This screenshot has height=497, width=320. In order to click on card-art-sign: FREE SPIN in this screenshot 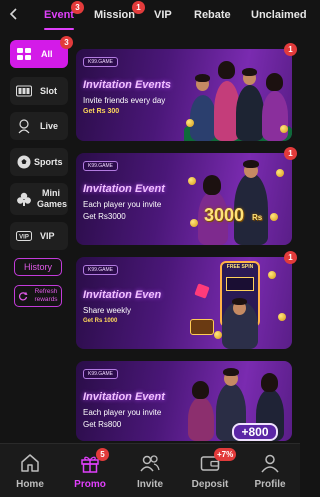, I will do `click(240, 267)`.